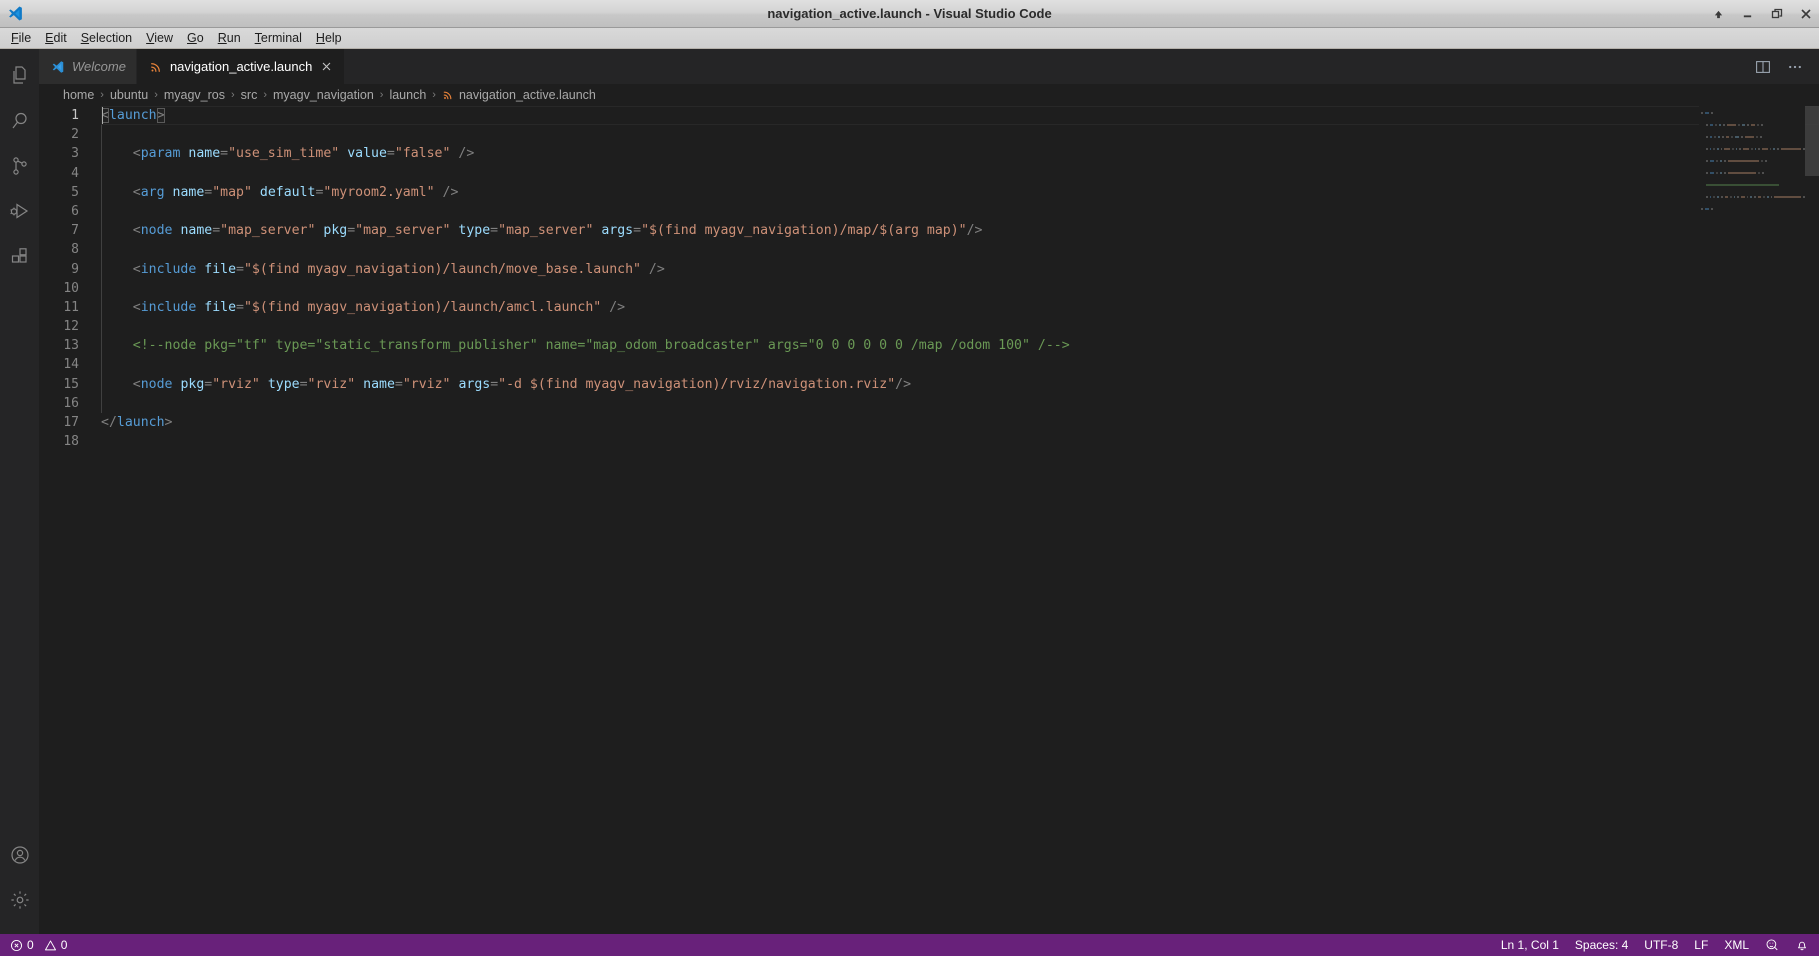 The height and width of the screenshot is (956, 1819). Describe the element at coordinates (160, 154) in the screenshot. I see `code-token: param` at that location.